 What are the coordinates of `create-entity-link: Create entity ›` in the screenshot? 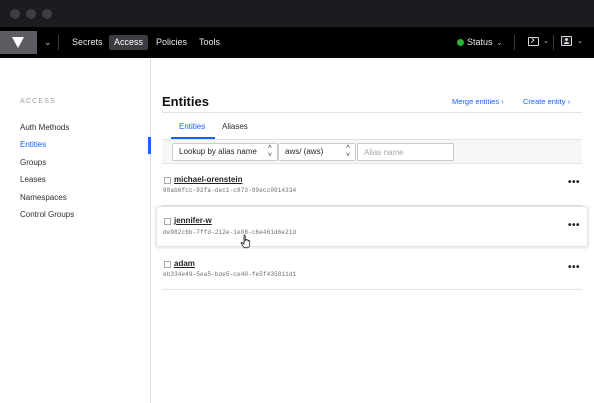 It's located at (546, 101).